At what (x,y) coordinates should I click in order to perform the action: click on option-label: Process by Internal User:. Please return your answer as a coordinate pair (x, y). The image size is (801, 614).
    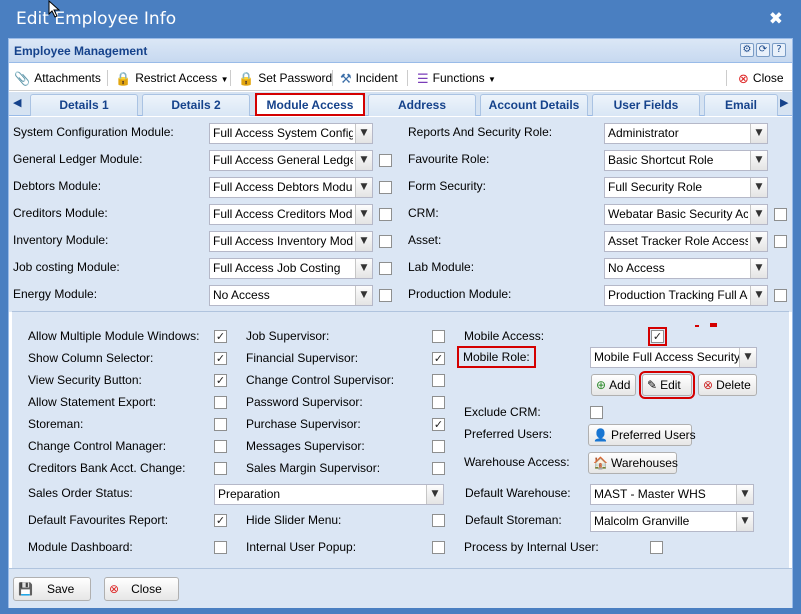
    Looking at the image, I should click on (531, 547).